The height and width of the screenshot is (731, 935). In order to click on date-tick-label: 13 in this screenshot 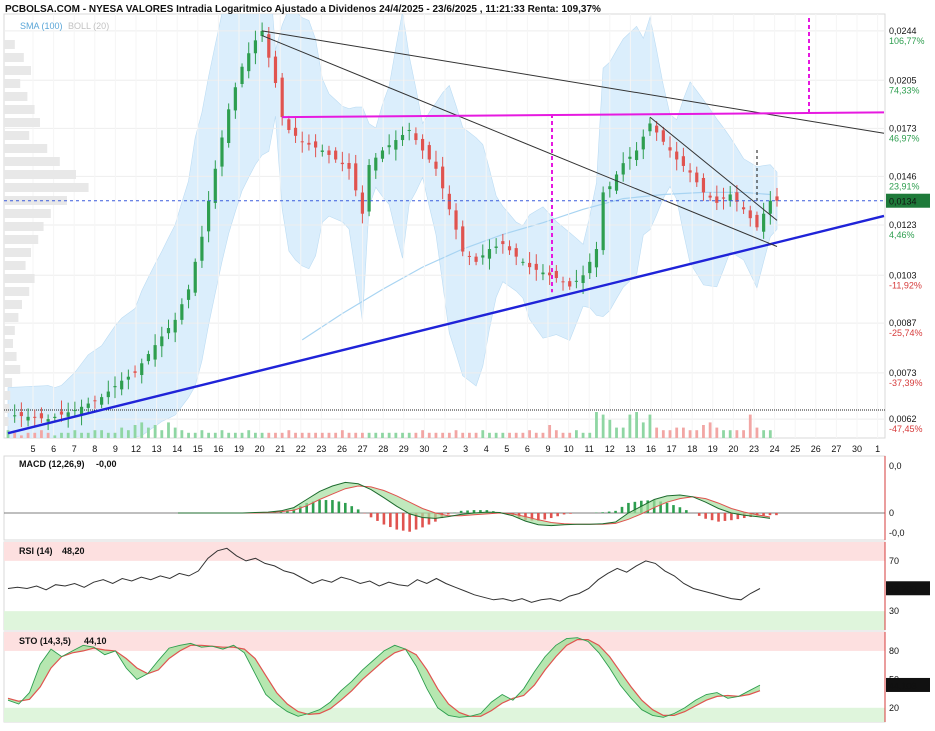, I will do `click(157, 449)`.